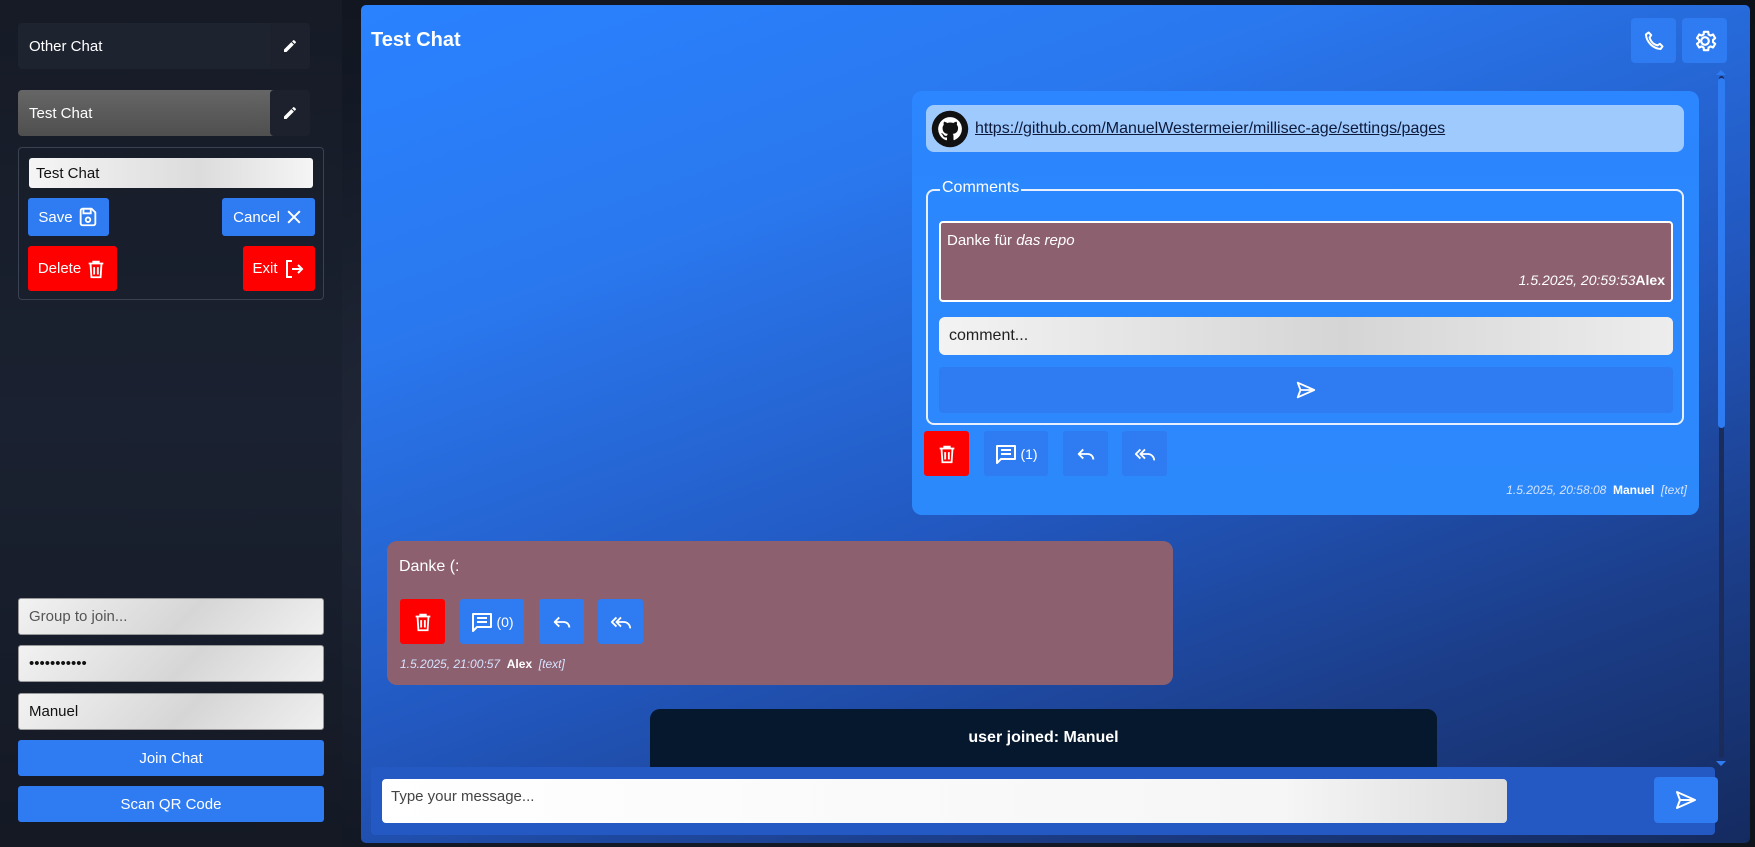 The image size is (1755, 847). I want to click on edit-chat-panel: Test Chat Save Cancel Delete Exit, so click(171, 223).